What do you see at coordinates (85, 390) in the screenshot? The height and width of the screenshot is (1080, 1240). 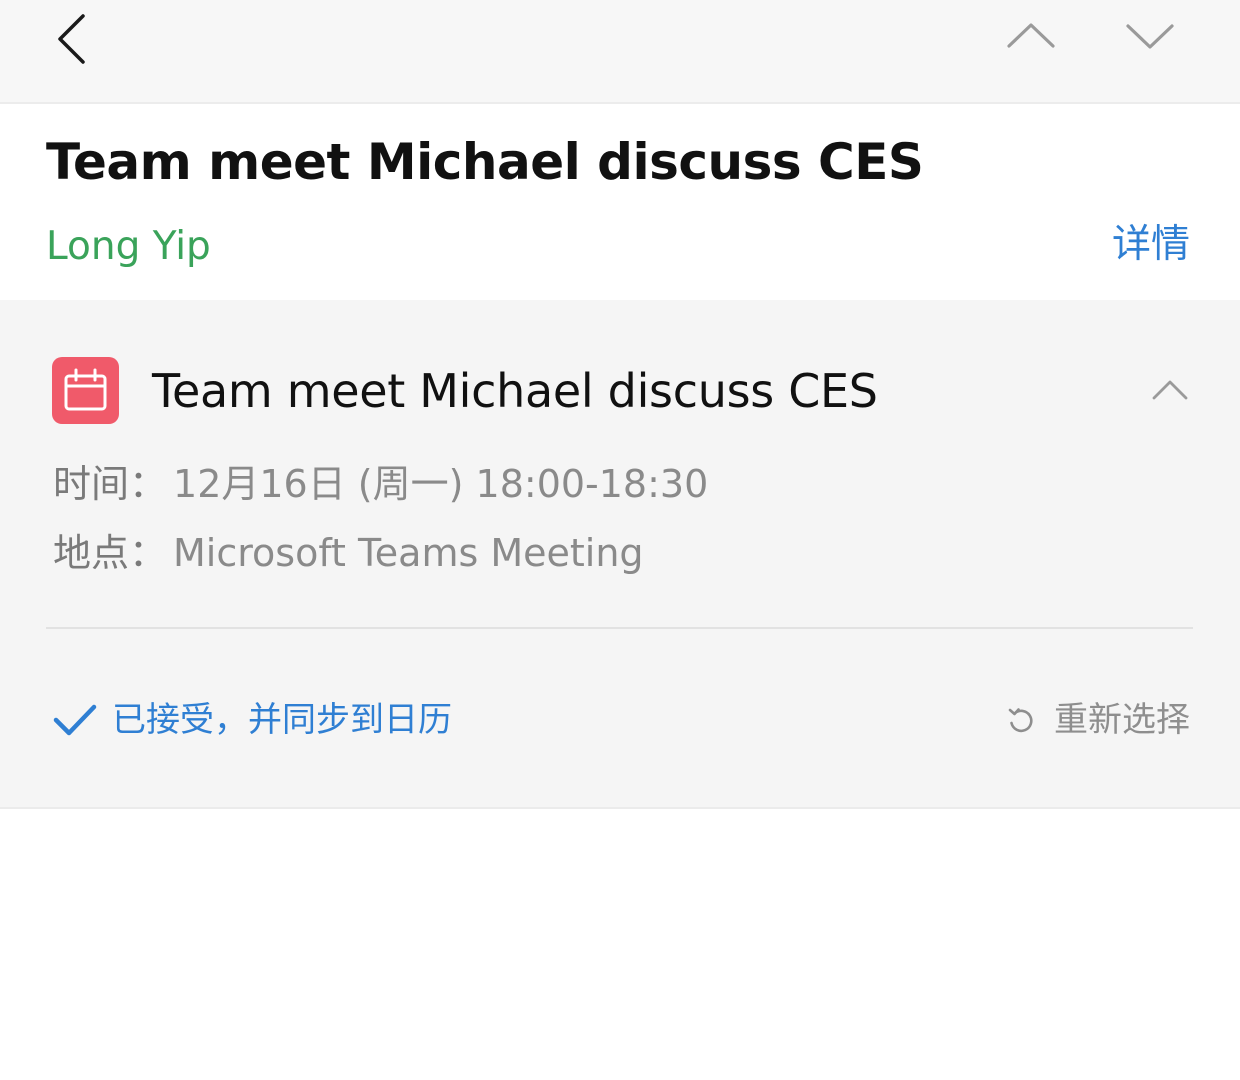 I see `calendar-icon` at bounding box center [85, 390].